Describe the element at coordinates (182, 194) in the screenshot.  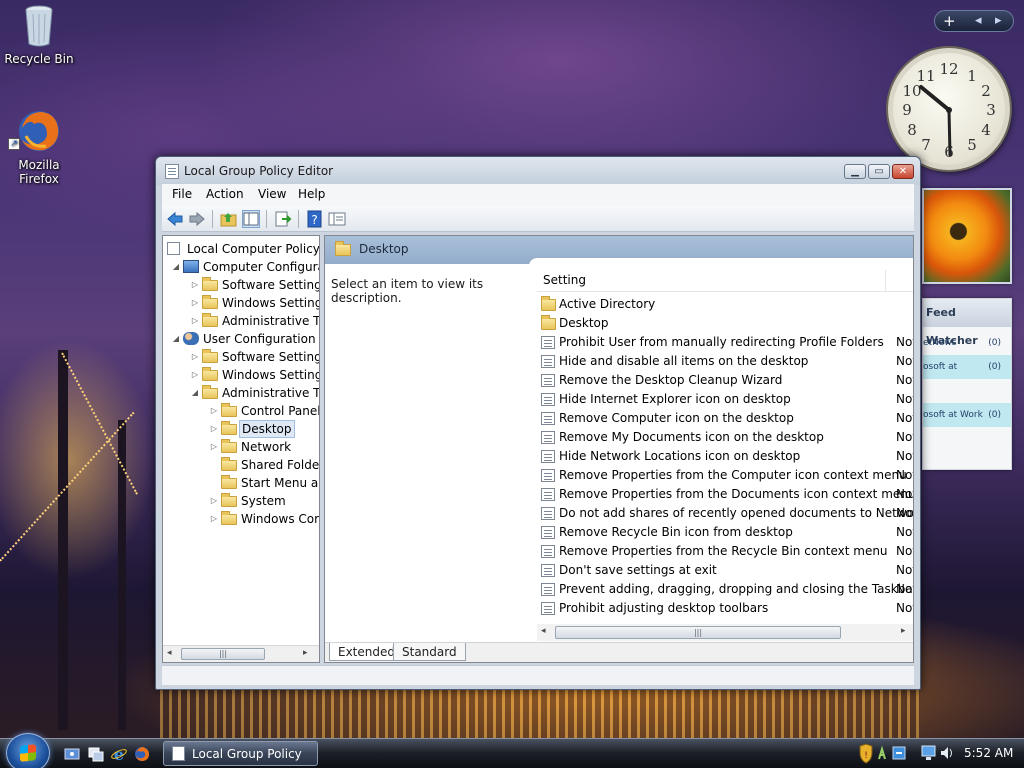
I see `menu-file: File` at that location.